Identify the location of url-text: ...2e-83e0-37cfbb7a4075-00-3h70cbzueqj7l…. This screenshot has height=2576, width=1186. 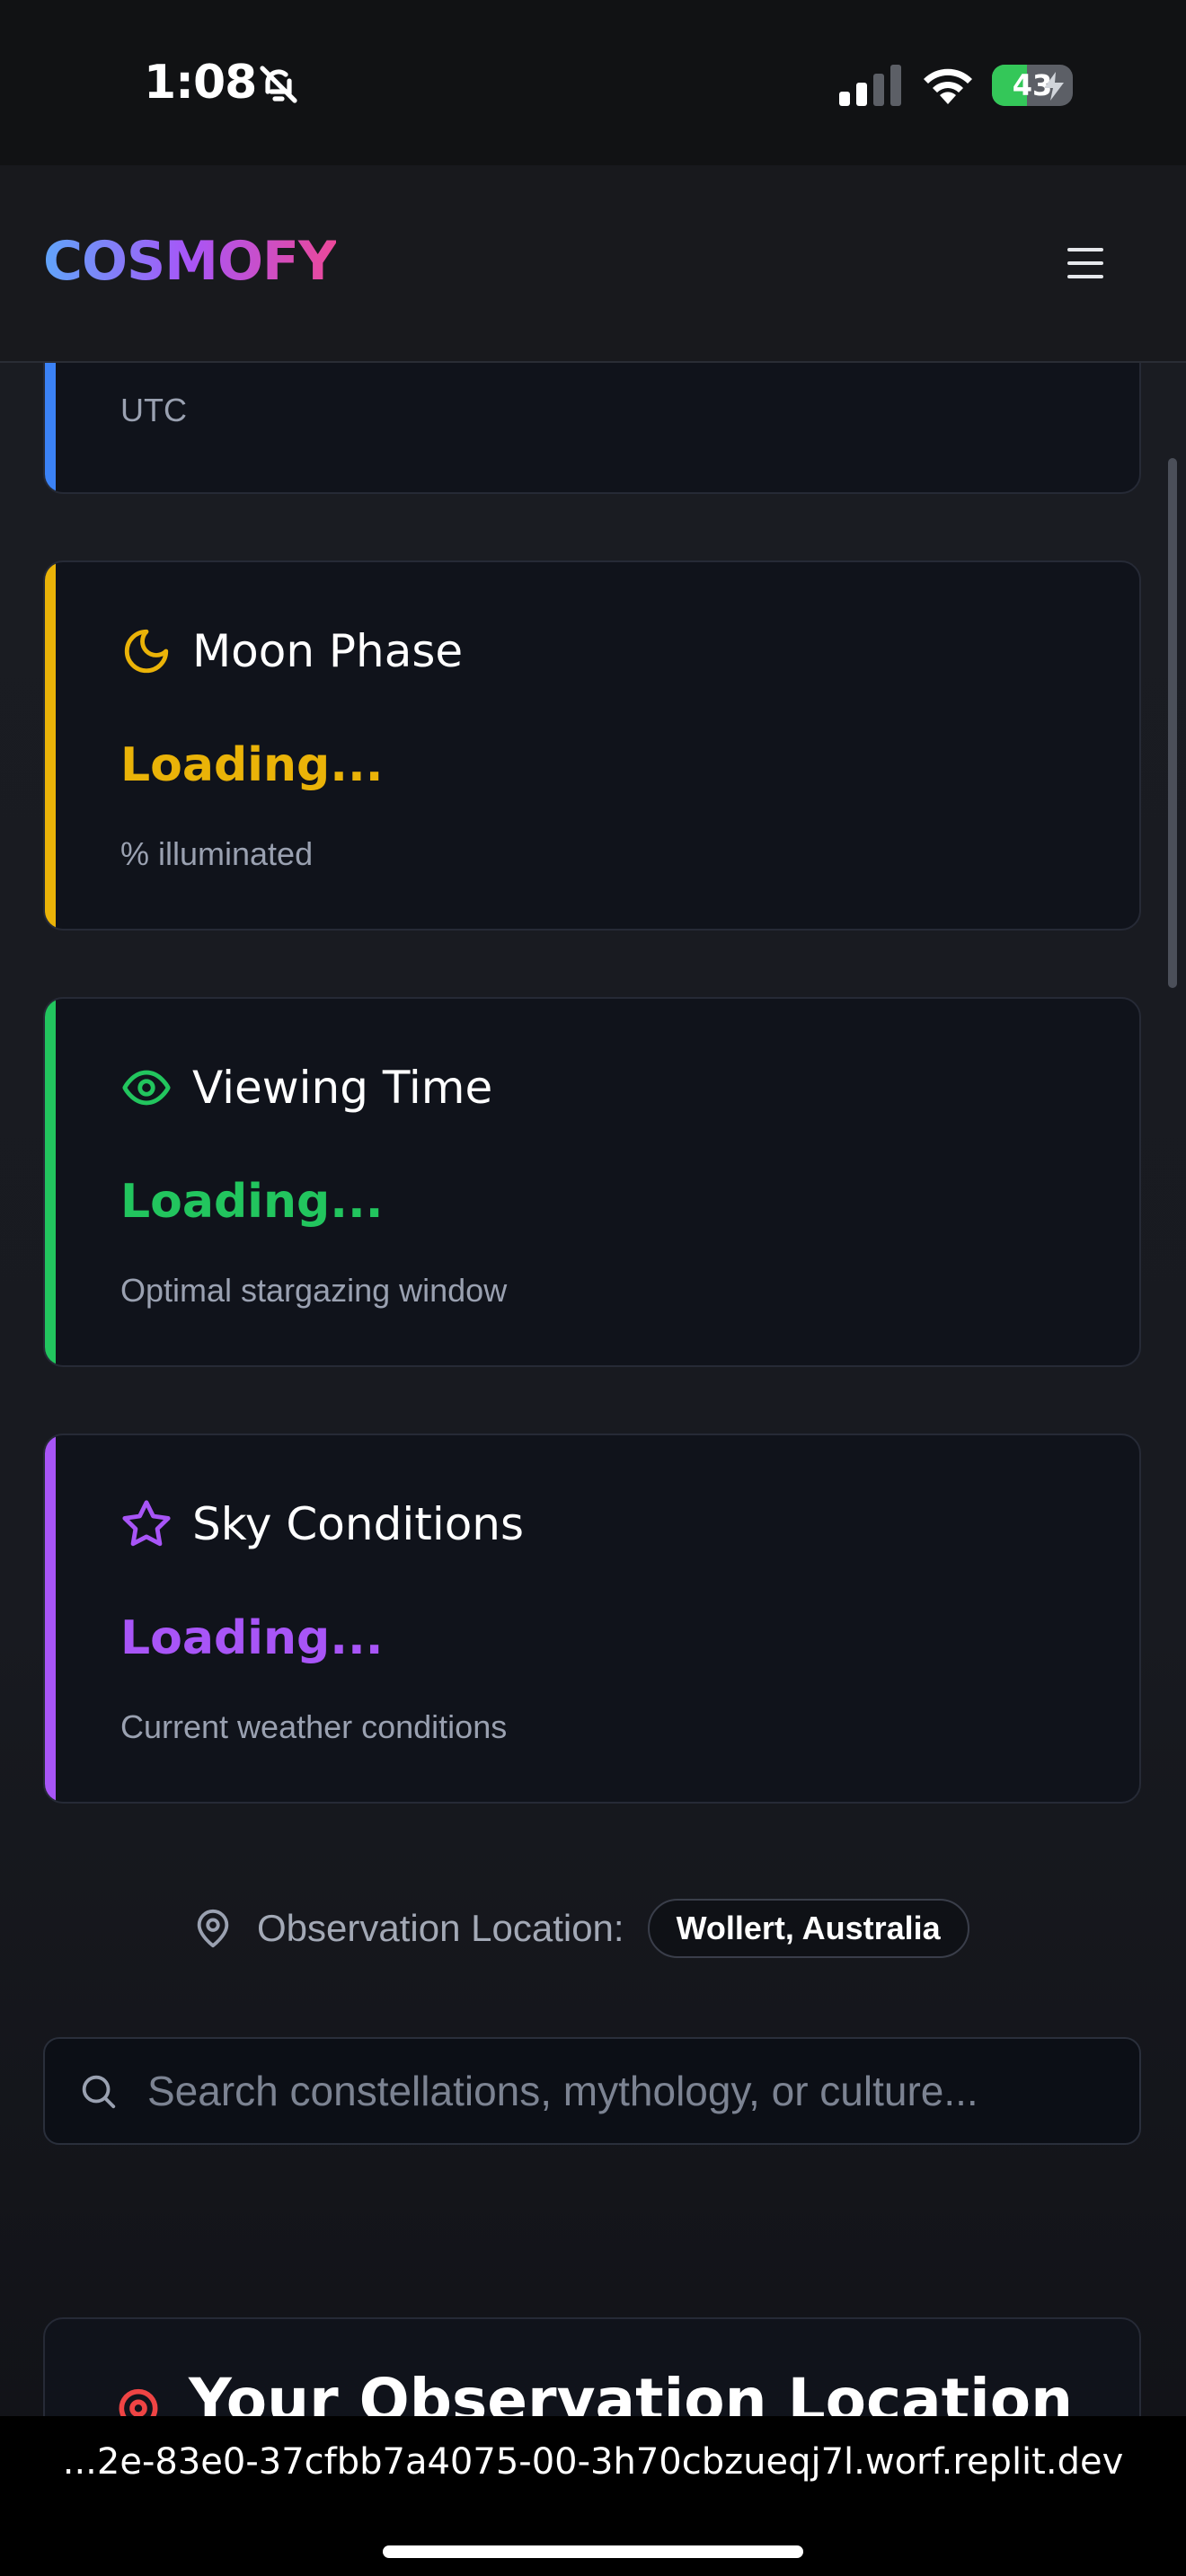
(593, 2462).